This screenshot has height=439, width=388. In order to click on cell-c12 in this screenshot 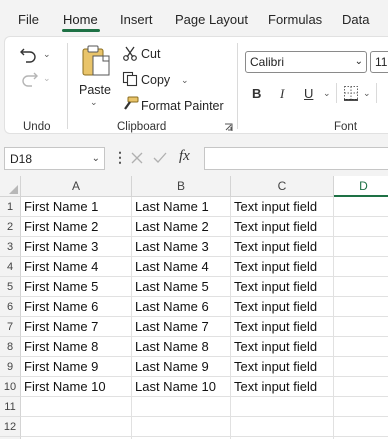, I will do `click(282, 427)`.